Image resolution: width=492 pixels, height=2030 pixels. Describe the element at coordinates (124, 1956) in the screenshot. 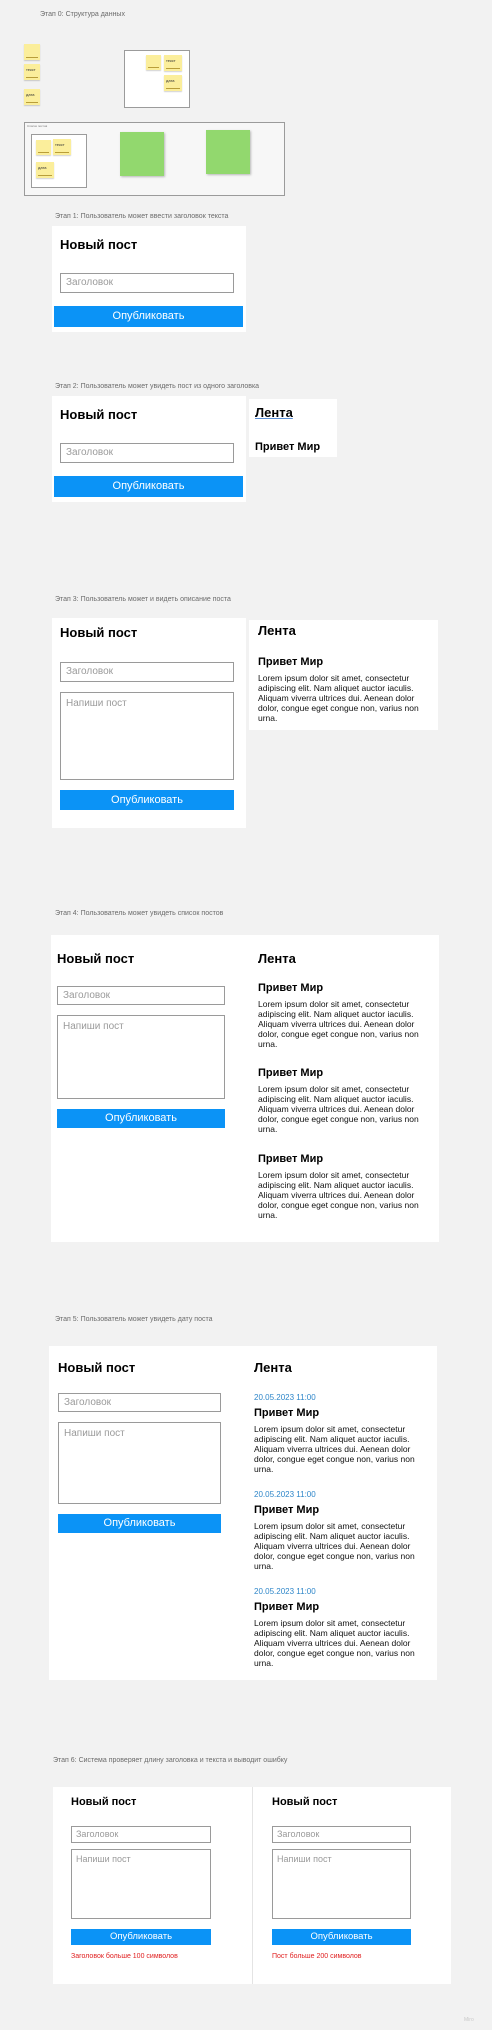

I see `title-length-error: Заголовок больше 100 символов` at that location.